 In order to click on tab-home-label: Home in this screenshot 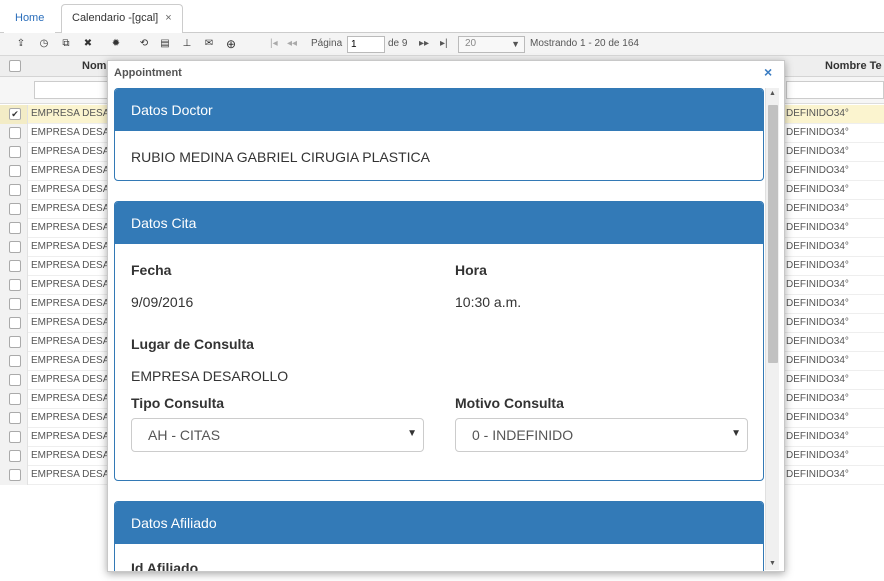, I will do `click(30, 18)`.